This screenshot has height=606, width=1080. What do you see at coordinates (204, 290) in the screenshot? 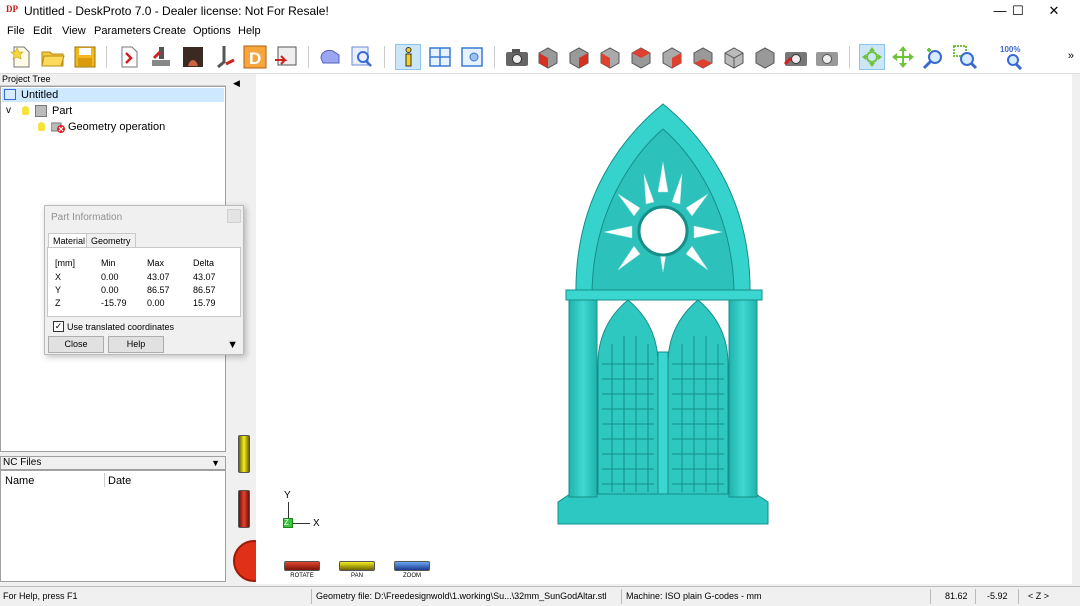
I see `row-delta: 86.57` at bounding box center [204, 290].